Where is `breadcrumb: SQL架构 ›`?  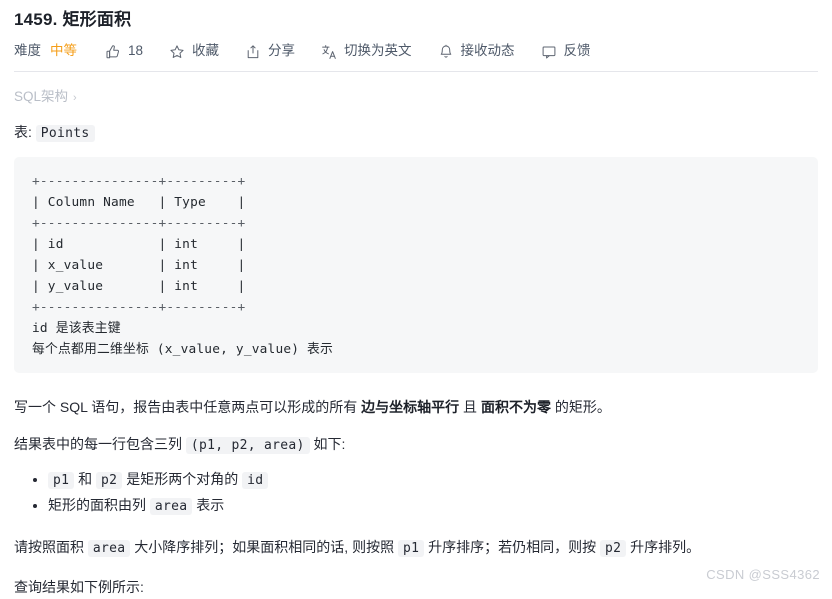
breadcrumb: SQL架构 › is located at coordinates (416, 90).